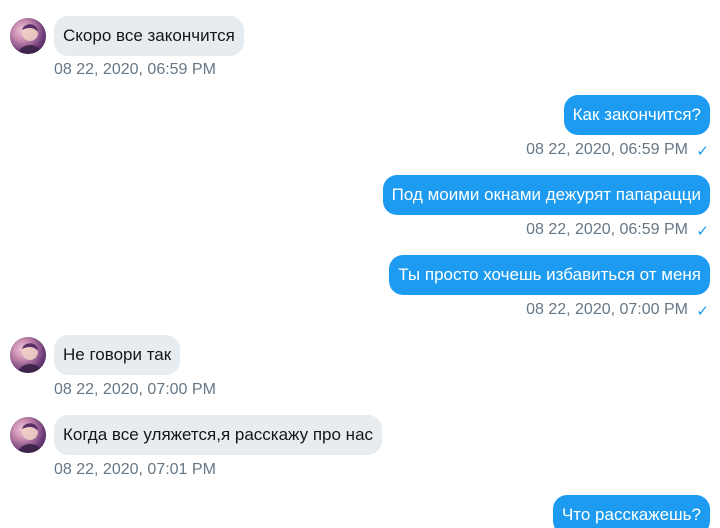 The height and width of the screenshot is (528, 720). Describe the element at coordinates (631, 511) in the screenshot. I see `message-bubble: Что расскажешь?` at that location.